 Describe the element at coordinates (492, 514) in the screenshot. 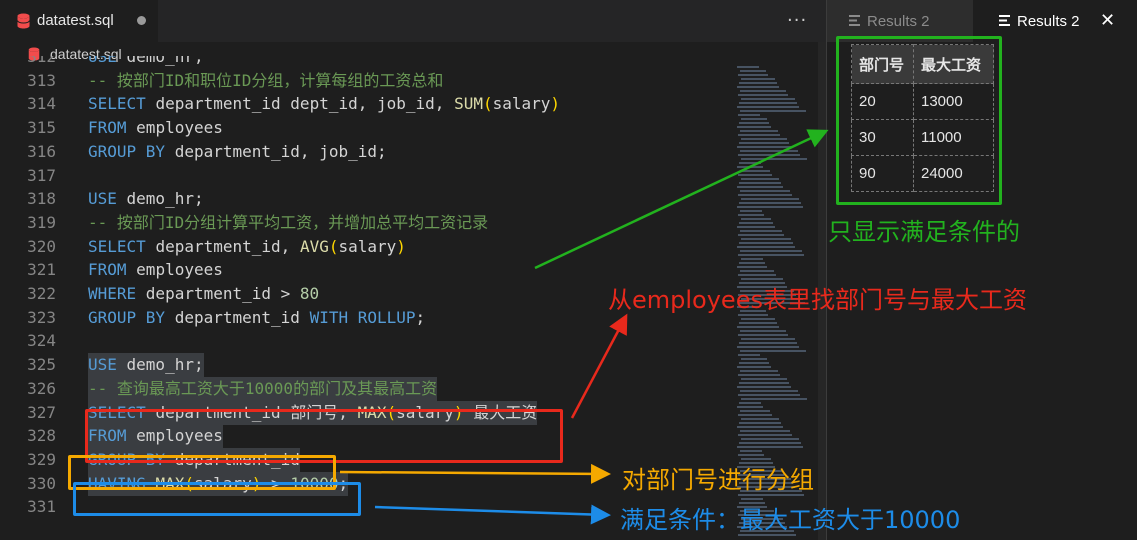

I see `arrow-blue` at that location.